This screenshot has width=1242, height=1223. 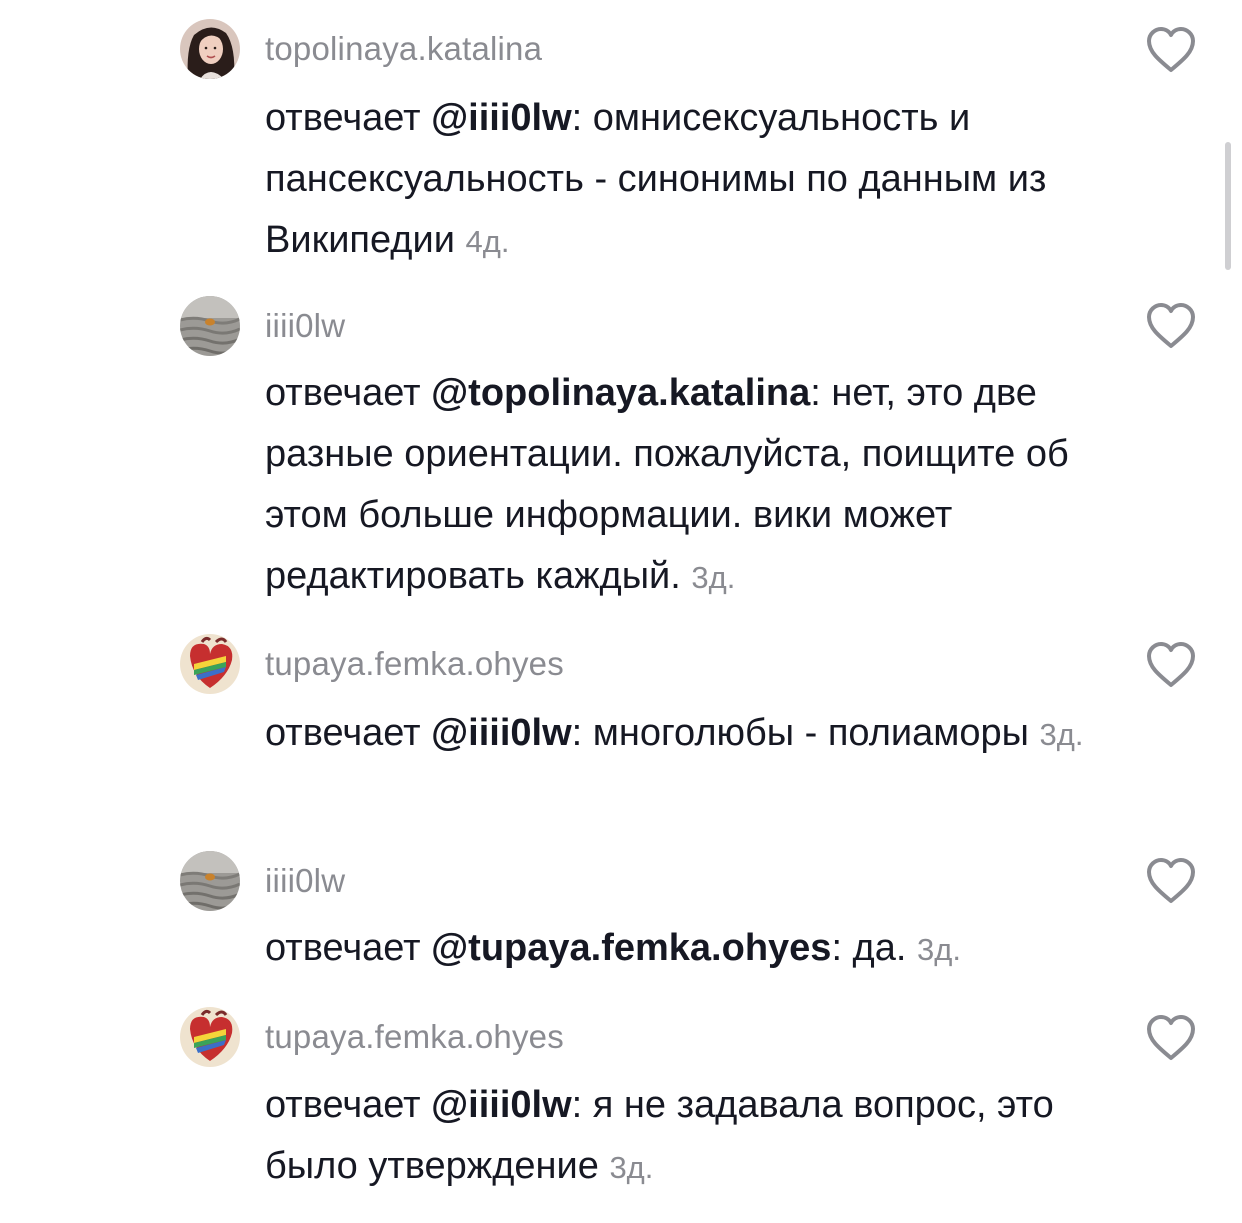 I want to click on comment-text: отвечает @tupaya.femka.ohyes: да. 3д., so click(x=690, y=949).